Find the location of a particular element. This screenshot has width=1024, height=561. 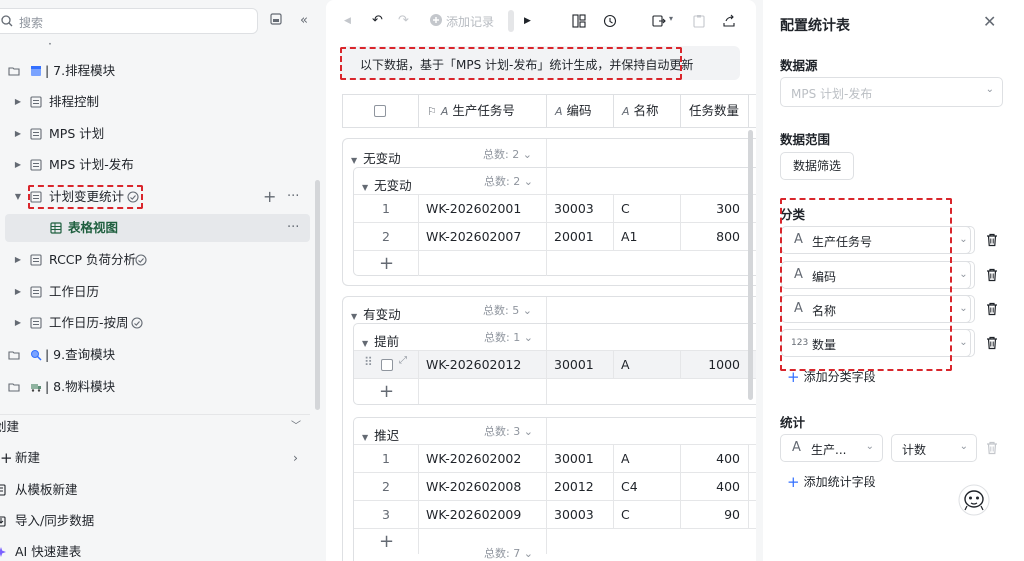

table-row: 3 WK-202602009 30003 C 90 is located at coordinates (555, 514).